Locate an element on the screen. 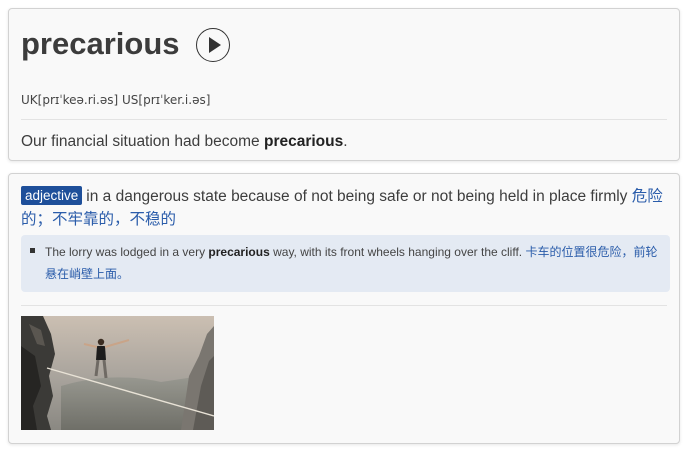 This screenshot has width=686, height=470. play-audio-button is located at coordinates (213, 45).